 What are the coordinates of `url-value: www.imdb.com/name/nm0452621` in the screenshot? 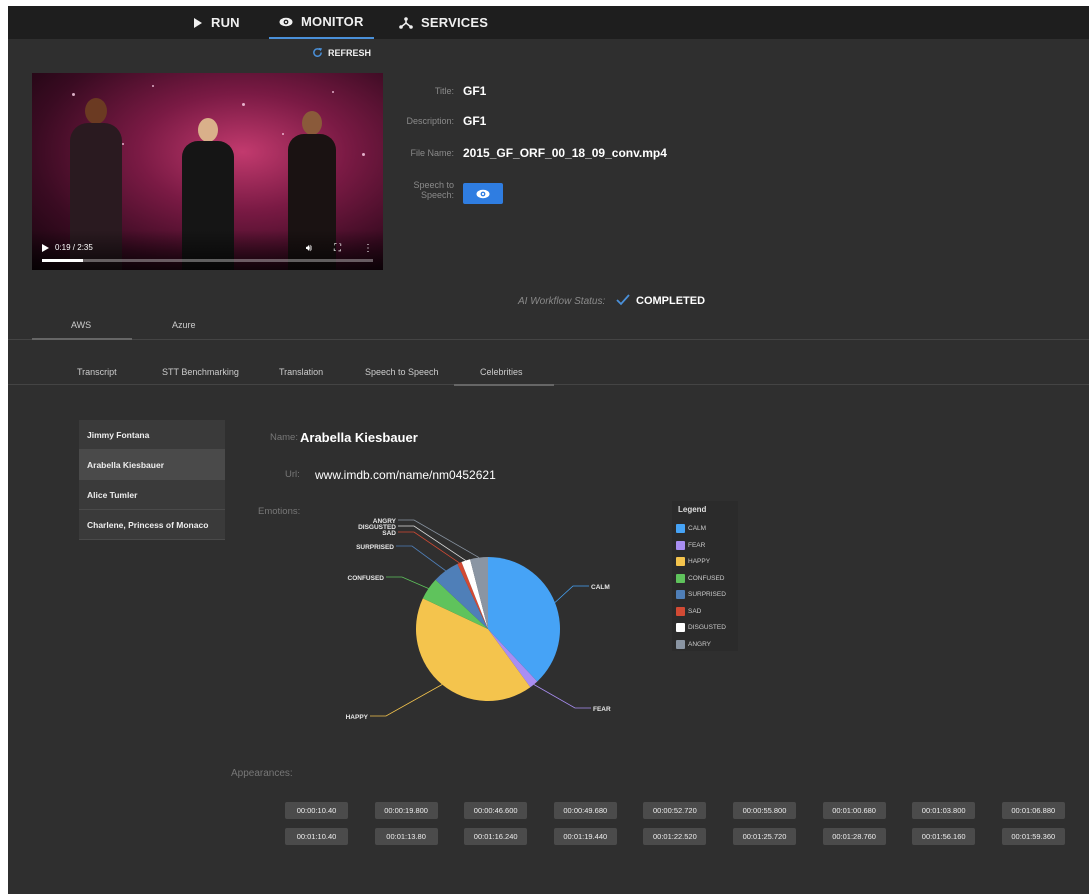 It's located at (405, 475).